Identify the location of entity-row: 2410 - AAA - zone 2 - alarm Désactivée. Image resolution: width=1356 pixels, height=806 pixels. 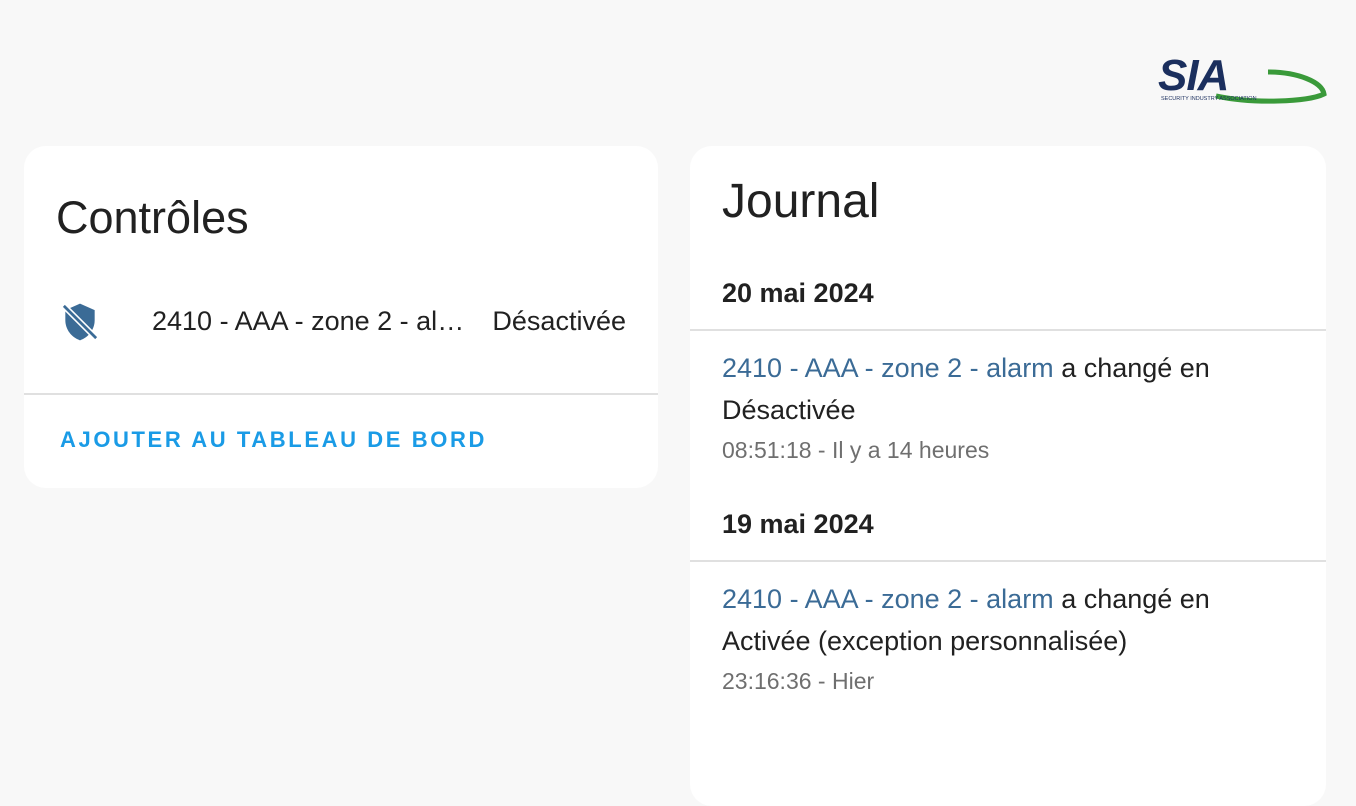
(341, 324).